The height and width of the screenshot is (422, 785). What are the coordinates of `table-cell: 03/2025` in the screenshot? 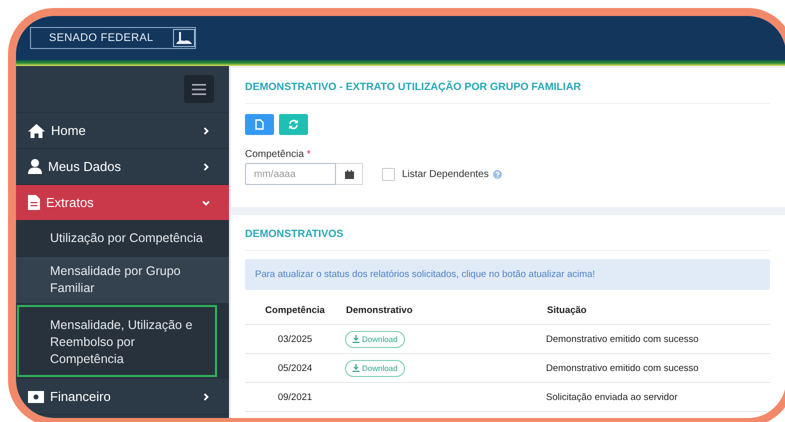 It's located at (295, 339).